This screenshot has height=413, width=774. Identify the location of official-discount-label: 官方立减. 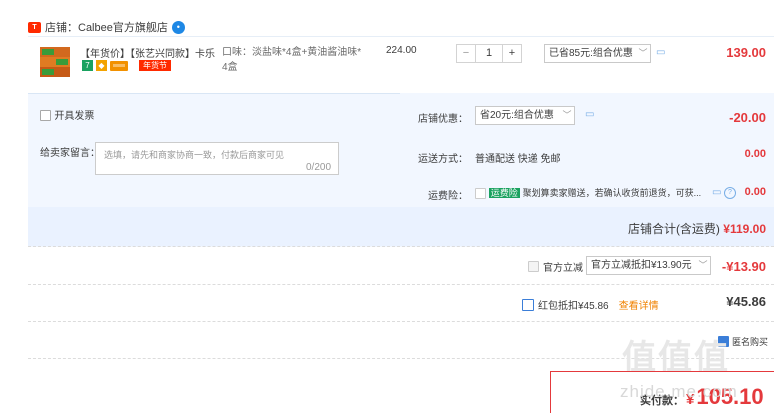
(563, 268).